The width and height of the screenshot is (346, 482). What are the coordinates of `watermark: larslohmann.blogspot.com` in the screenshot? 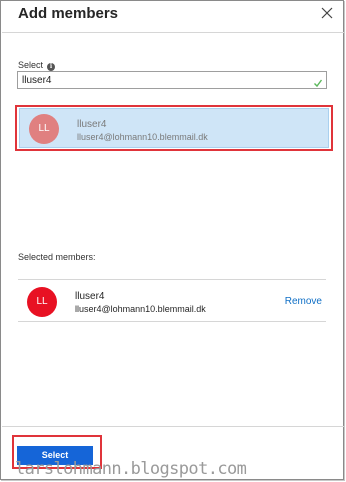 It's located at (131, 469).